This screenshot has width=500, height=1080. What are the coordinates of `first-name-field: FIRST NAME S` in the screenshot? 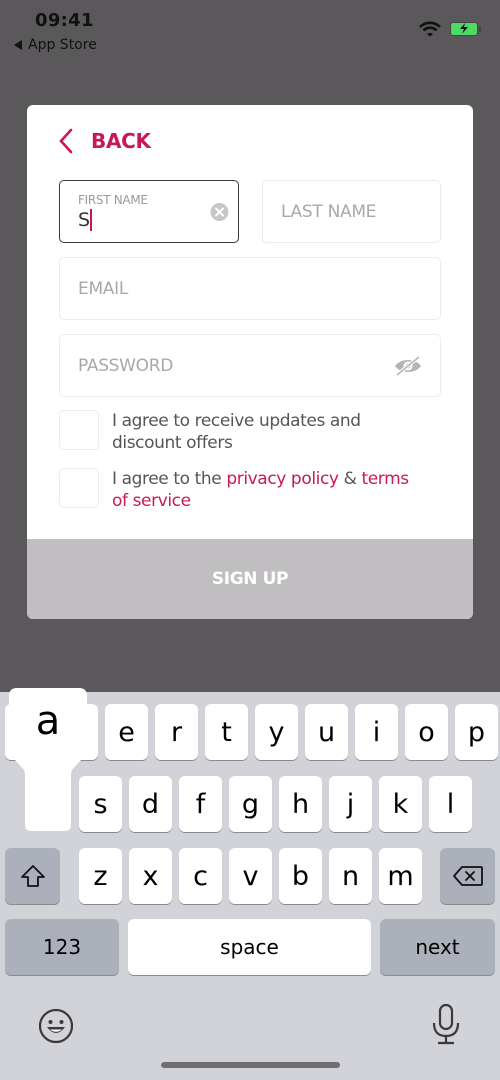 It's located at (149, 211).